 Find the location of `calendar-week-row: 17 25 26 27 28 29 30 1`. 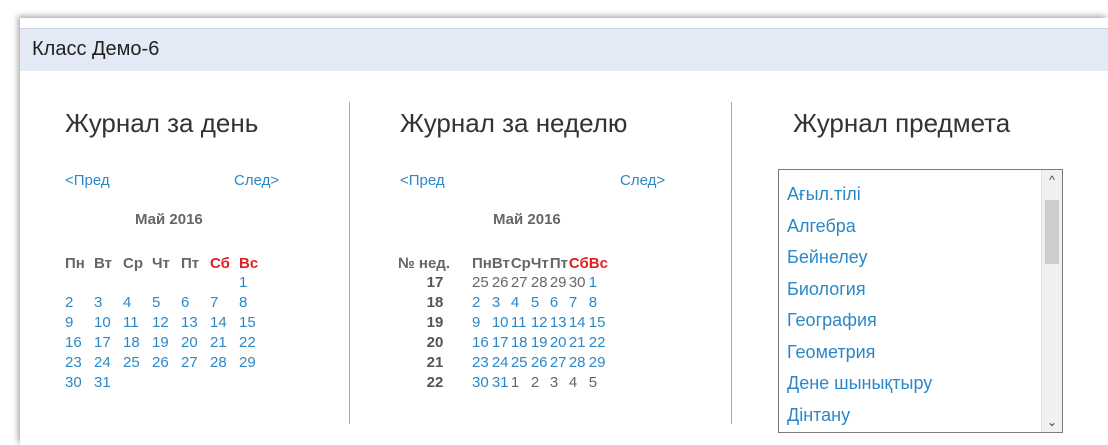

calendar-week-row: 17 25 26 27 28 29 30 1 is located at coordinates (503, 283).